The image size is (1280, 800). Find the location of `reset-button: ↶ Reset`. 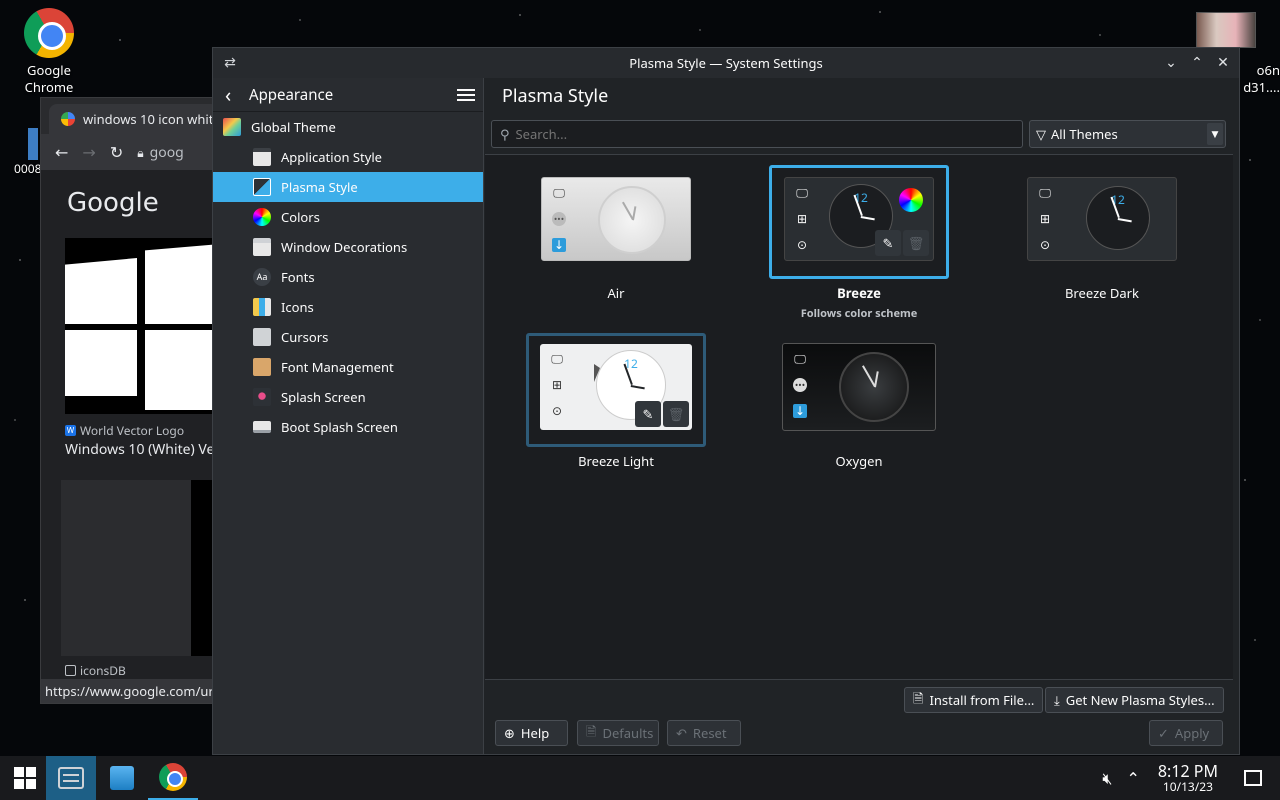

reset-button: ↶ Reset is located at coordinates (704, 733).